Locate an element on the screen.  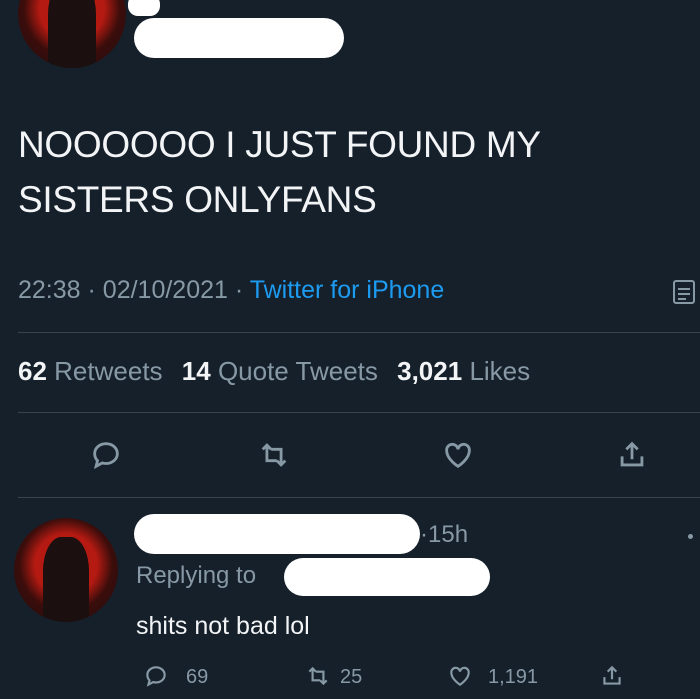
share-icon is located at coordinates (632, 455).